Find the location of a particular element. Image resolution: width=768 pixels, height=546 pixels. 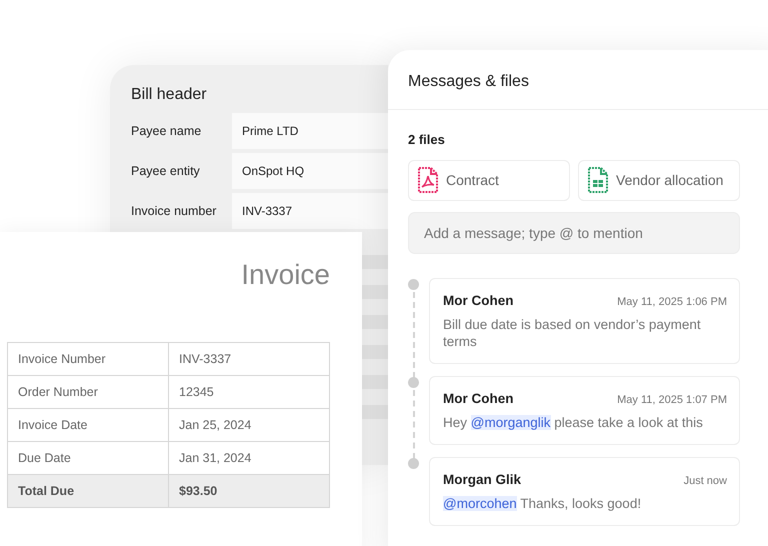

card-title: Bill header is located at coordinates (169, 95).